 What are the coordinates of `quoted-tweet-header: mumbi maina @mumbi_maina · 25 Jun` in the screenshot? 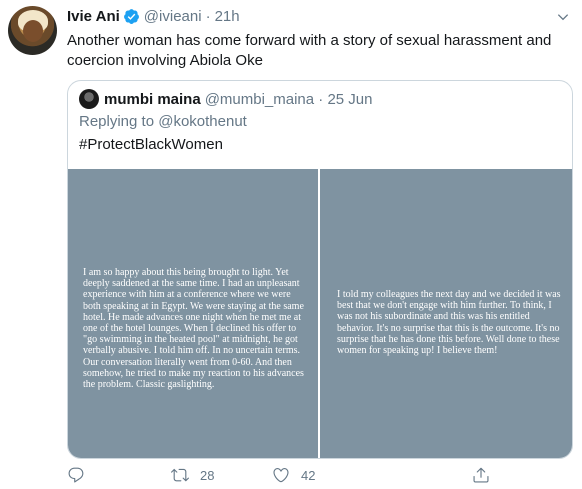 It's located at (226, 99).